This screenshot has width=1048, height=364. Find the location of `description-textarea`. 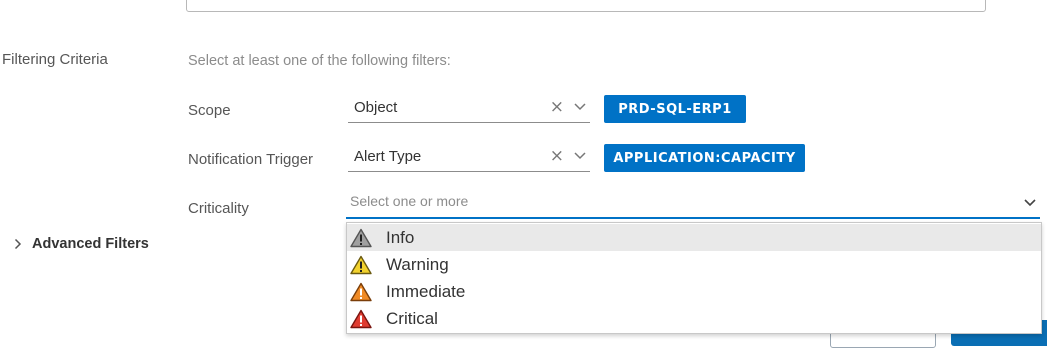

description-textarea is located at coordinates (586, 6).